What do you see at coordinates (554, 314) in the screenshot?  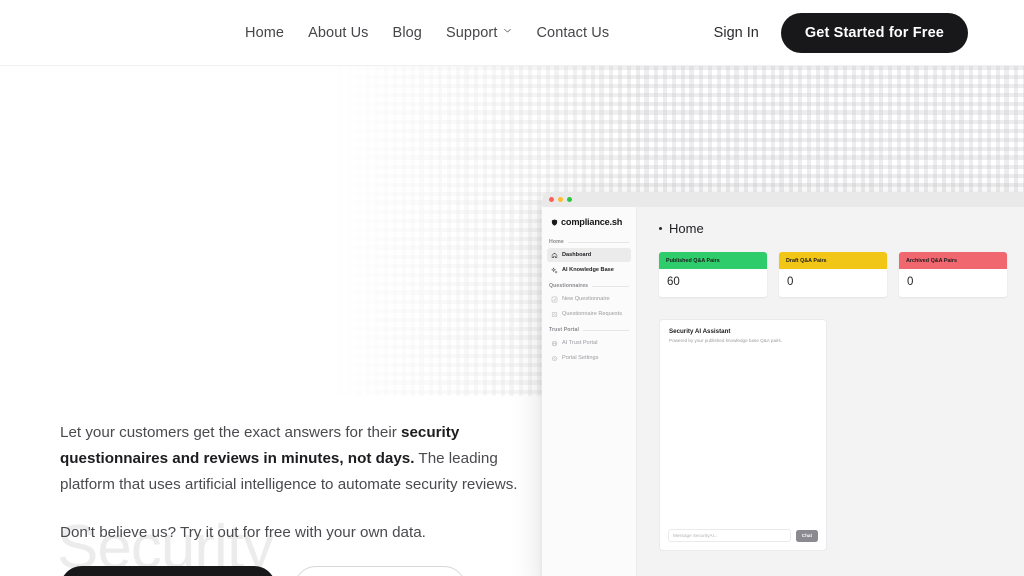 I see `clipboard-icon` at bounding box center [554, 314].